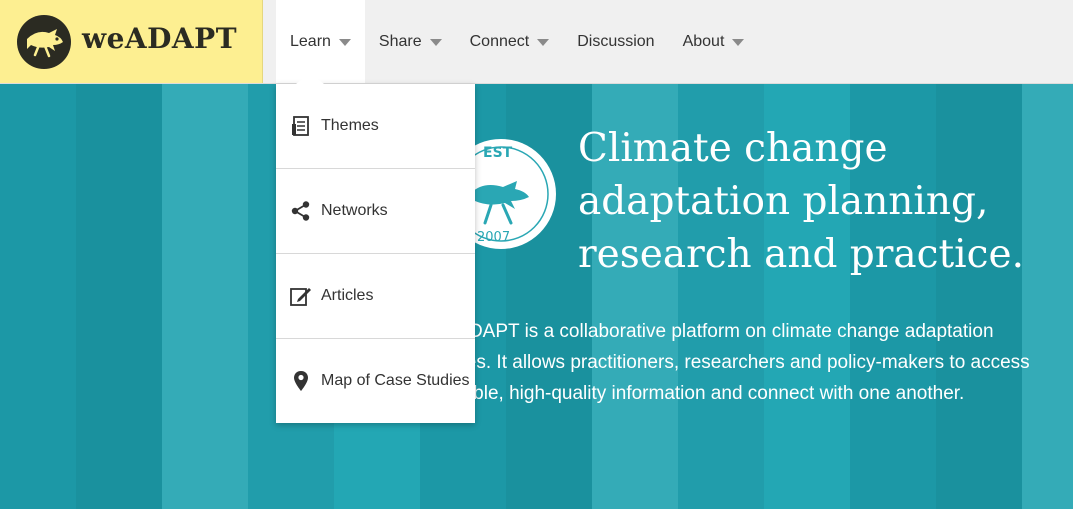 The image size is (1073, 509). Describe the element at coordinates (354, 210) in the screenshot. I see `dropdown-item-label: Networks` at that location.